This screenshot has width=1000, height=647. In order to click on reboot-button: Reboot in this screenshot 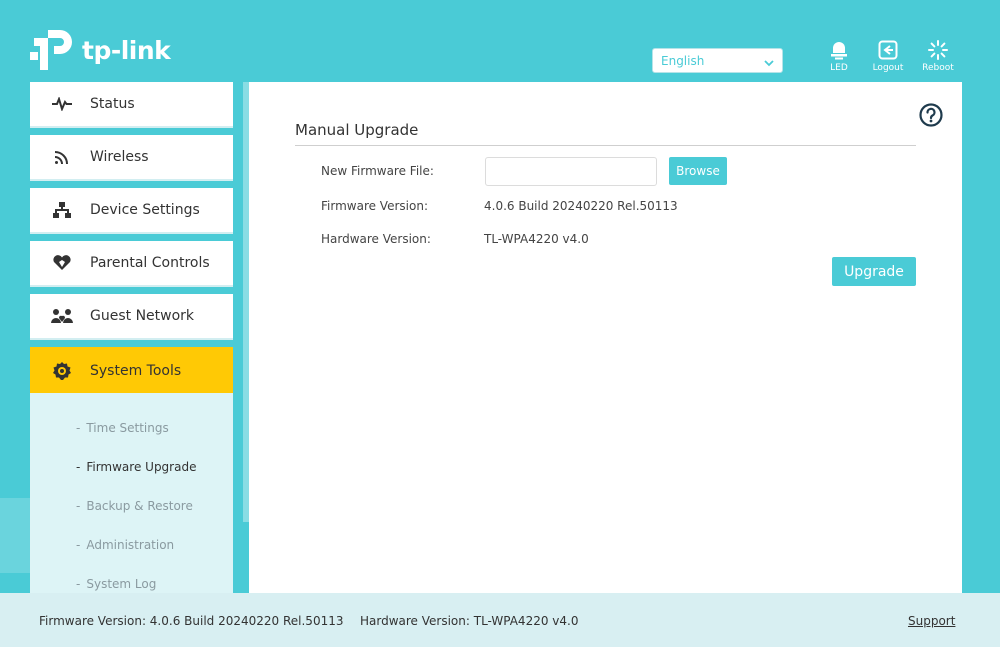, I will do `click(938, 55)`.